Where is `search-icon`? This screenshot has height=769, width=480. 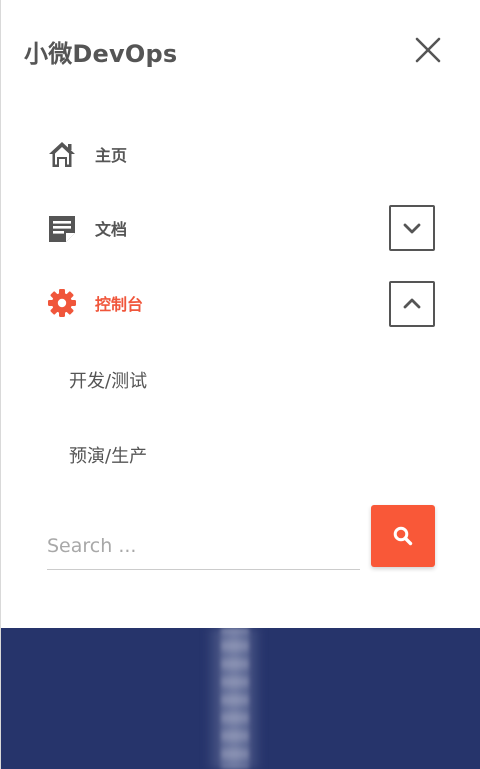
search-icon is located at coordinates (403, 536).